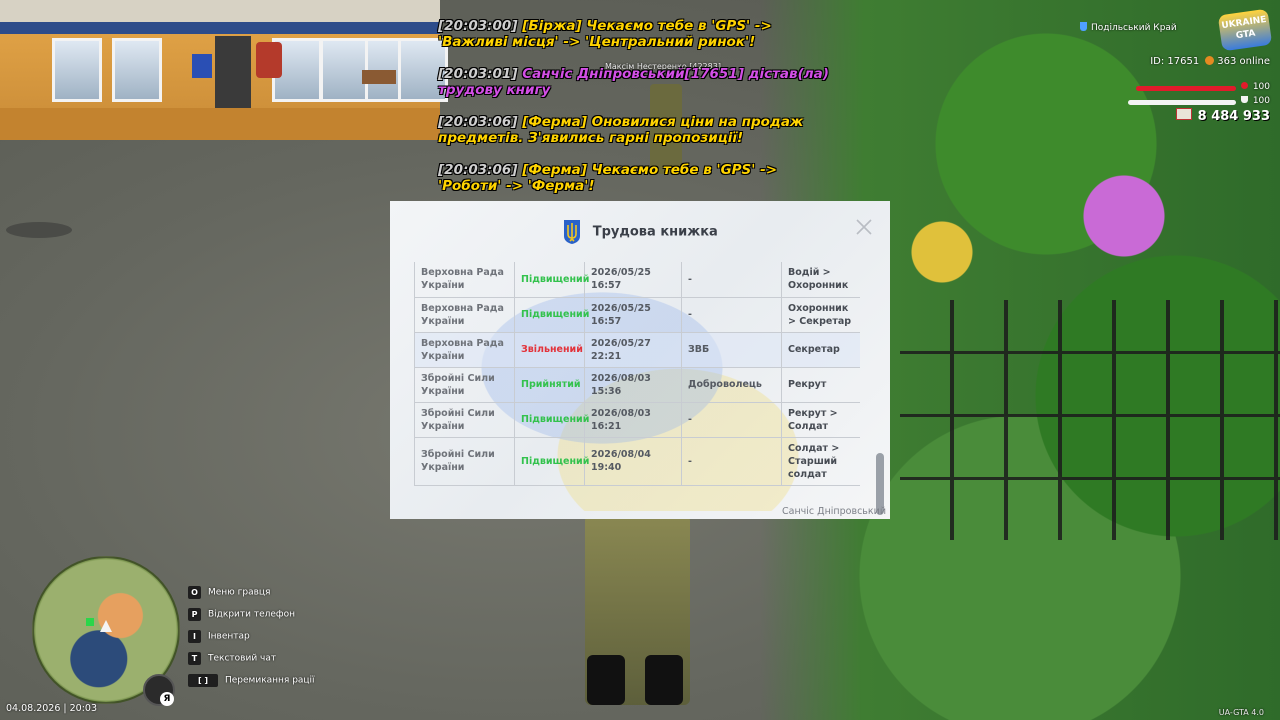 The image size is (1280, 720). I want to click on armor-bar, so click(1182, 102).